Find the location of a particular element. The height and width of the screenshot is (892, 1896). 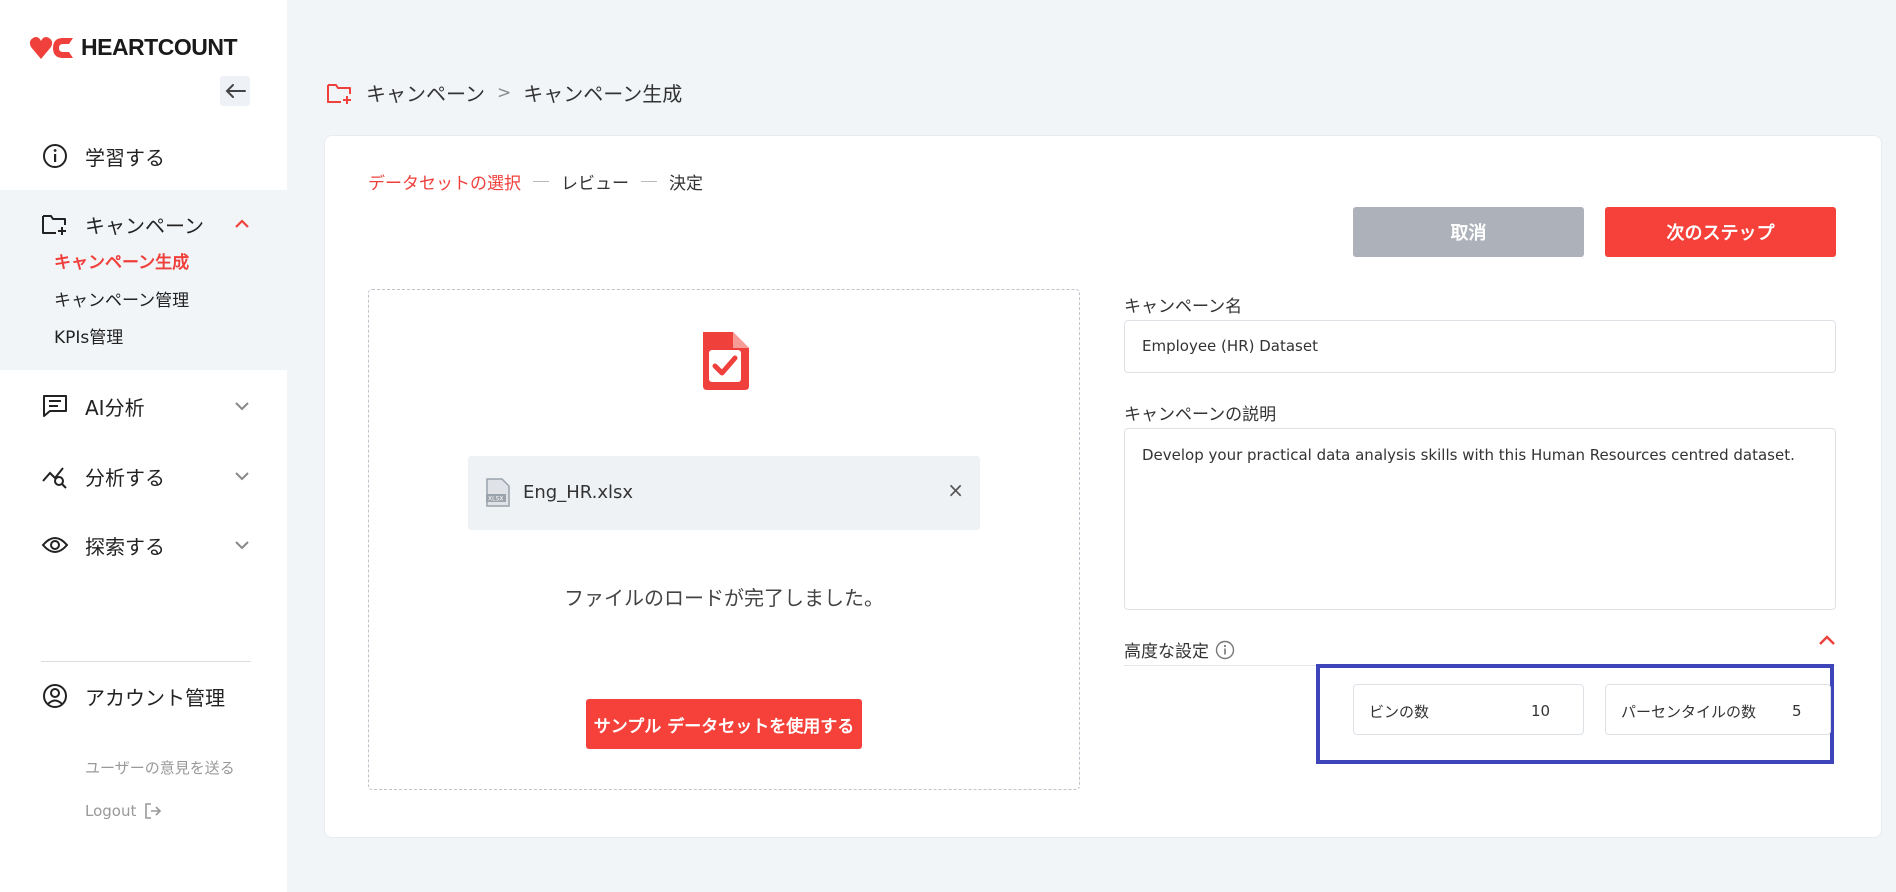

campaign-name-label: キャンペーン名 is located at coordinates (1183, 307).